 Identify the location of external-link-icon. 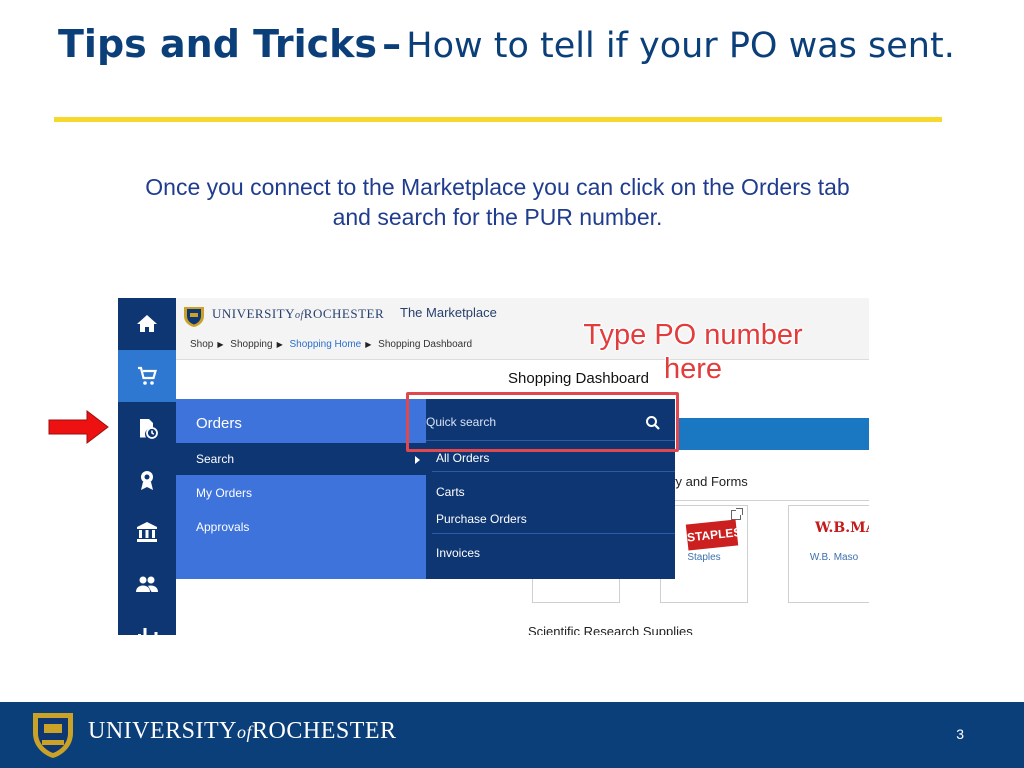
(737, 514).